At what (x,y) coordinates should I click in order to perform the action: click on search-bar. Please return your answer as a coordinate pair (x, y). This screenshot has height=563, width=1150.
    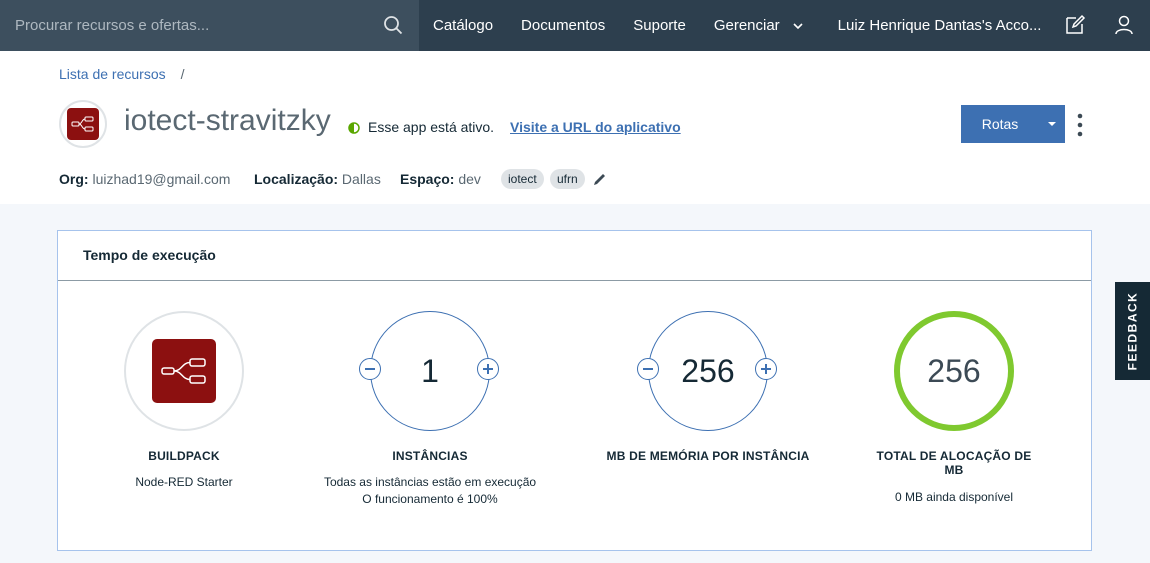
    Looking at the image, I should click on (209, 25).